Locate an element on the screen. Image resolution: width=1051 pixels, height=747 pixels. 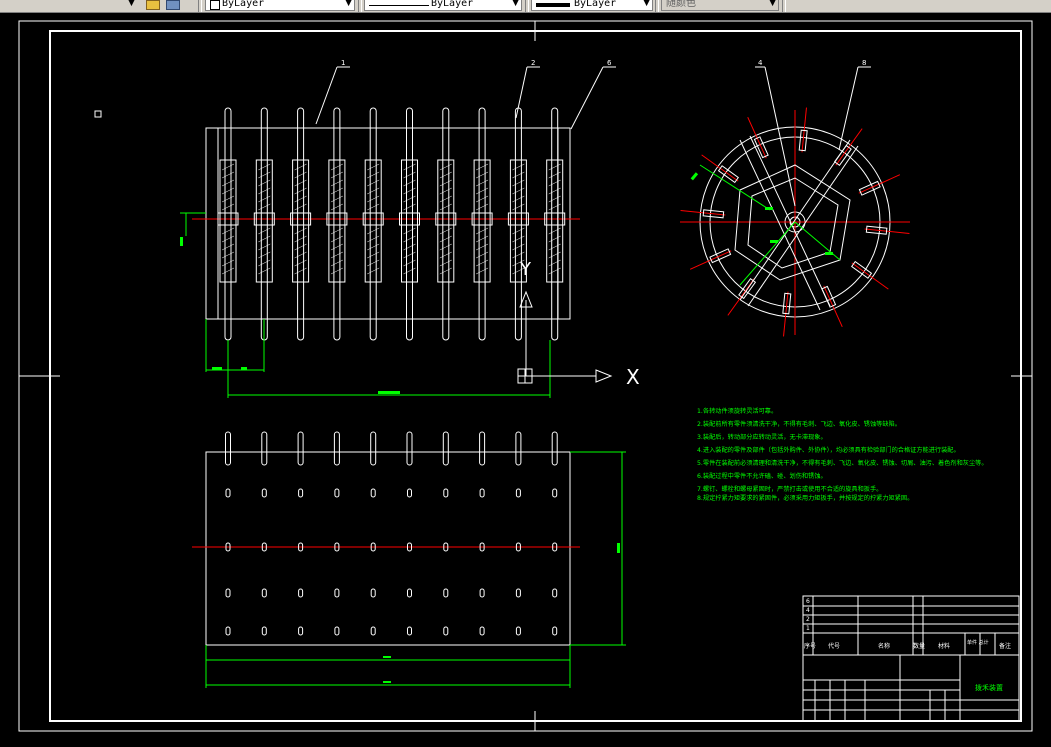
grip-square is located at coordinates (98, 114).